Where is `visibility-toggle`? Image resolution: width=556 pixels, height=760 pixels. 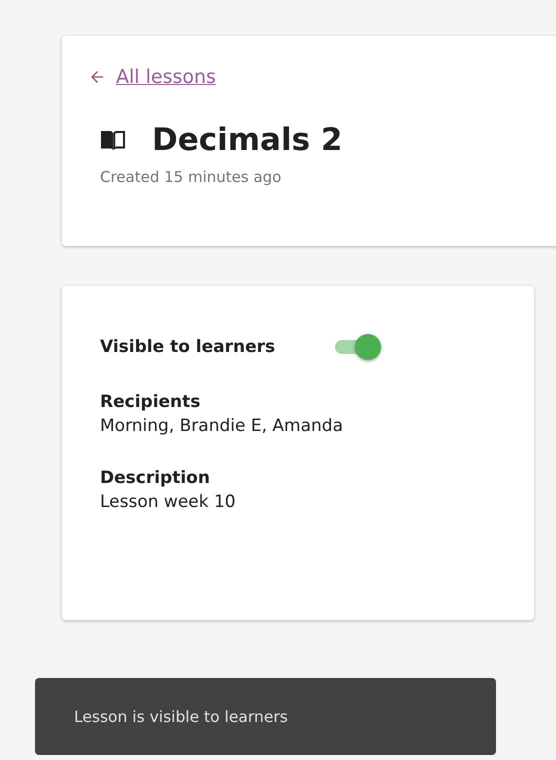 visibility-toggle is located at coordinates (356, 347).